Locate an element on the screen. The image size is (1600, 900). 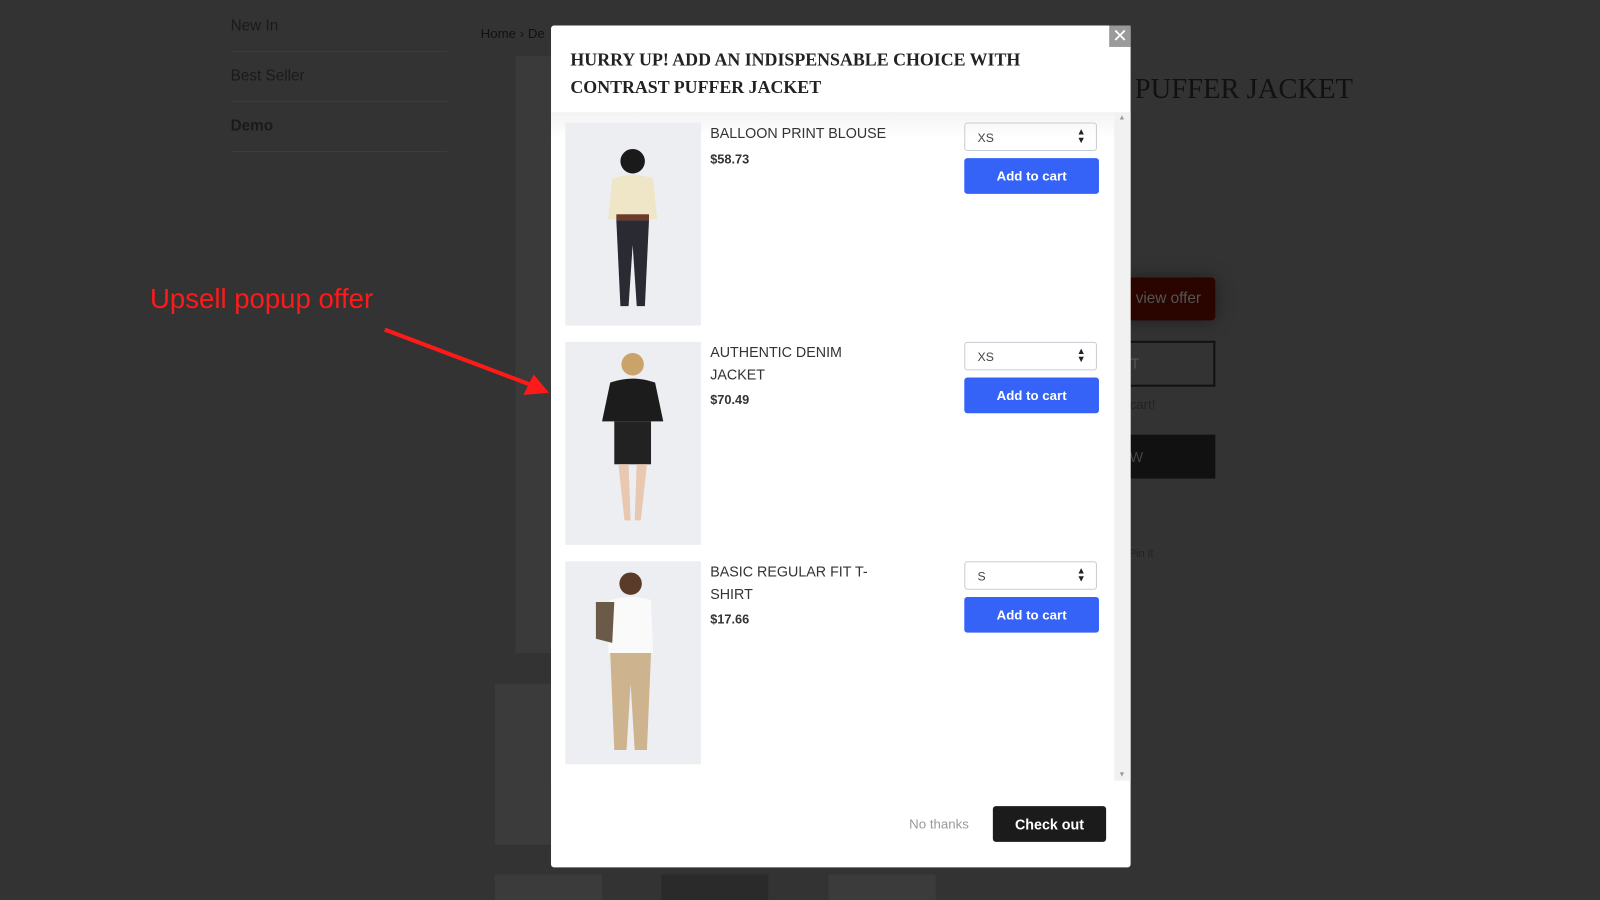
view-offer-label: view offer is located at coordinates (1168, 298).